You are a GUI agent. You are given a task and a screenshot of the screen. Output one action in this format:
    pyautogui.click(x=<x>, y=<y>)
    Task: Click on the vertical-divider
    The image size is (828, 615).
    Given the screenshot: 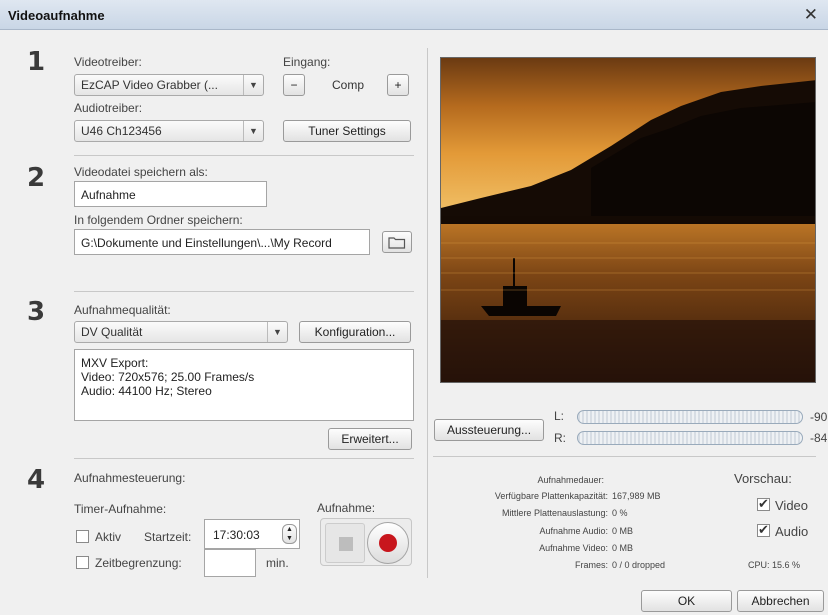 What is the action you would take?
    pyautogui.click(x=427, y=313)
    